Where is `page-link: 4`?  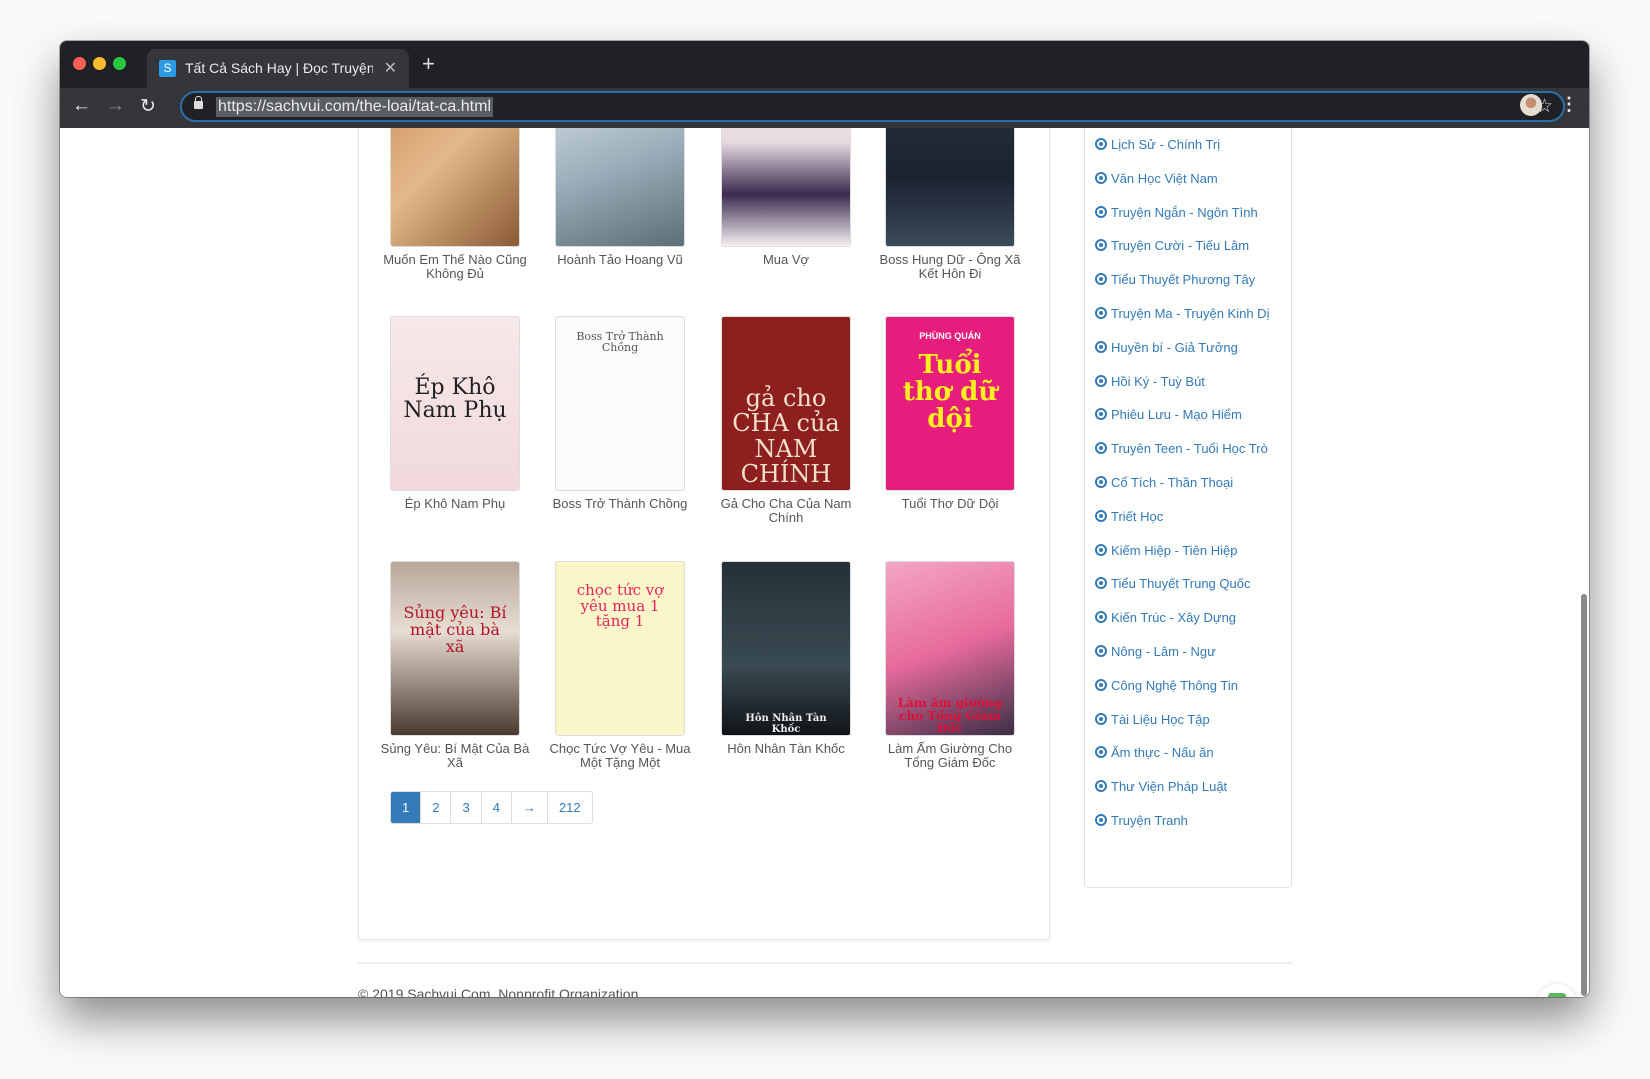
page-link: 4 is located at coordinates (495, 807).